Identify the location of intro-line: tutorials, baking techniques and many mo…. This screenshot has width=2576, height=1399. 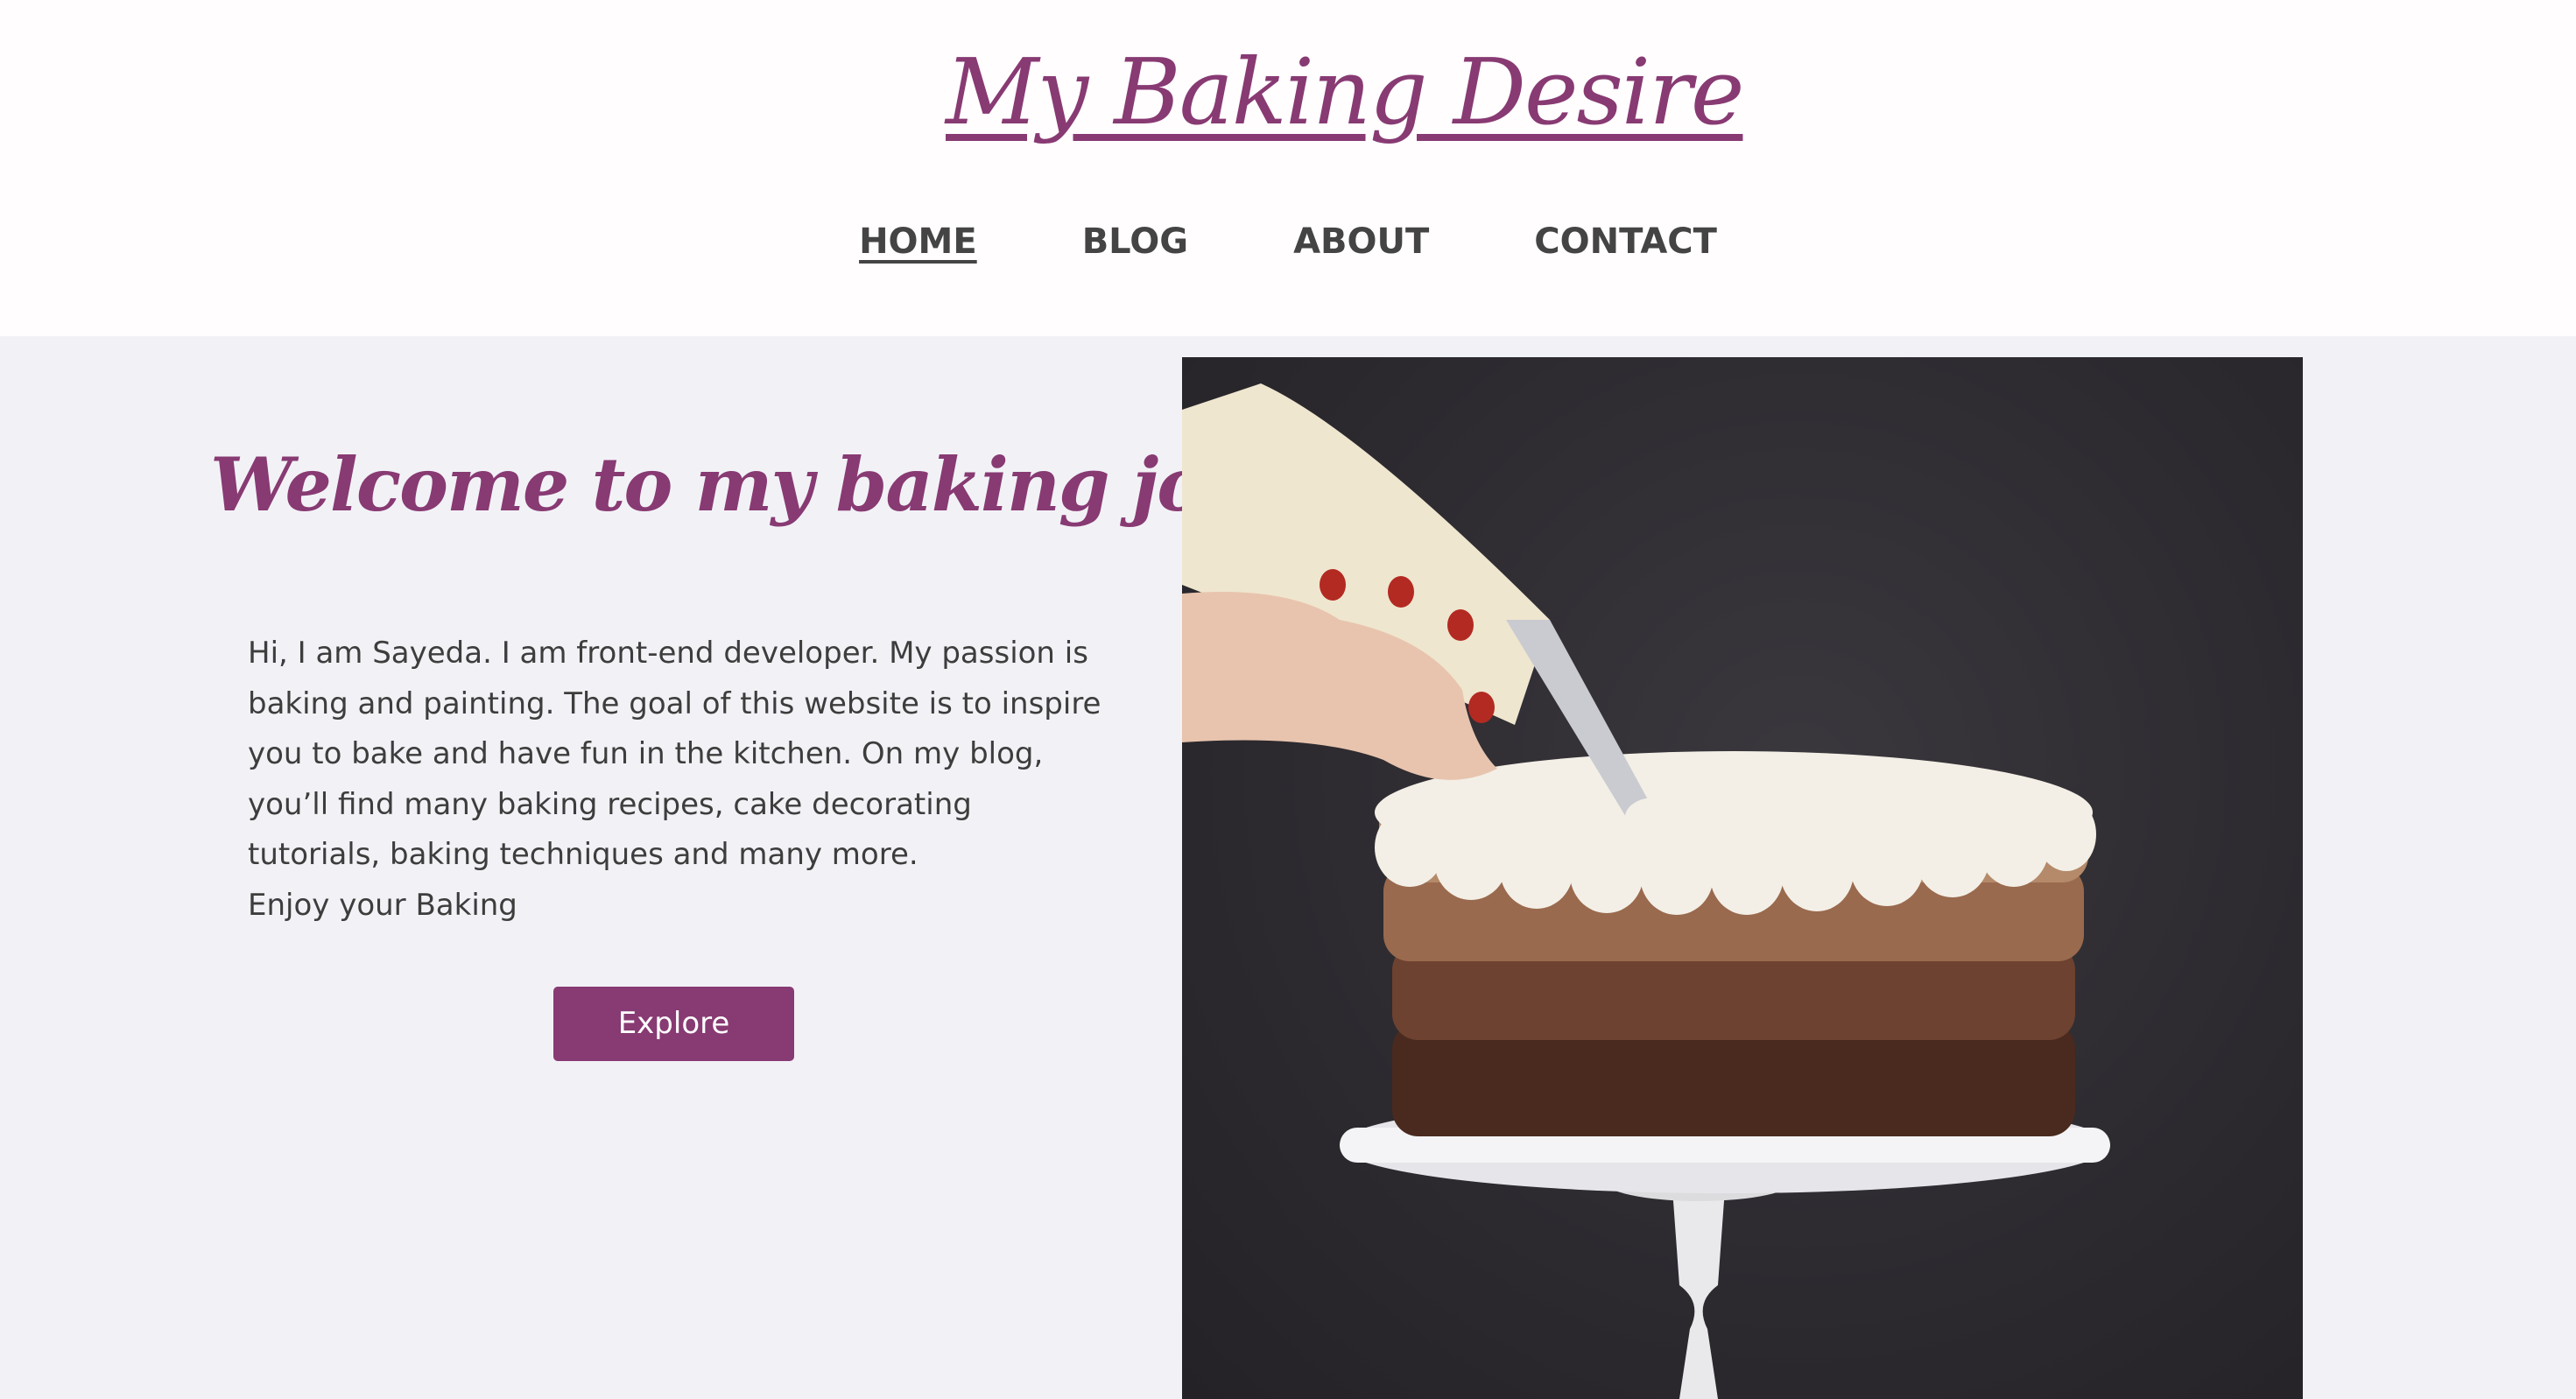
(583, 854).